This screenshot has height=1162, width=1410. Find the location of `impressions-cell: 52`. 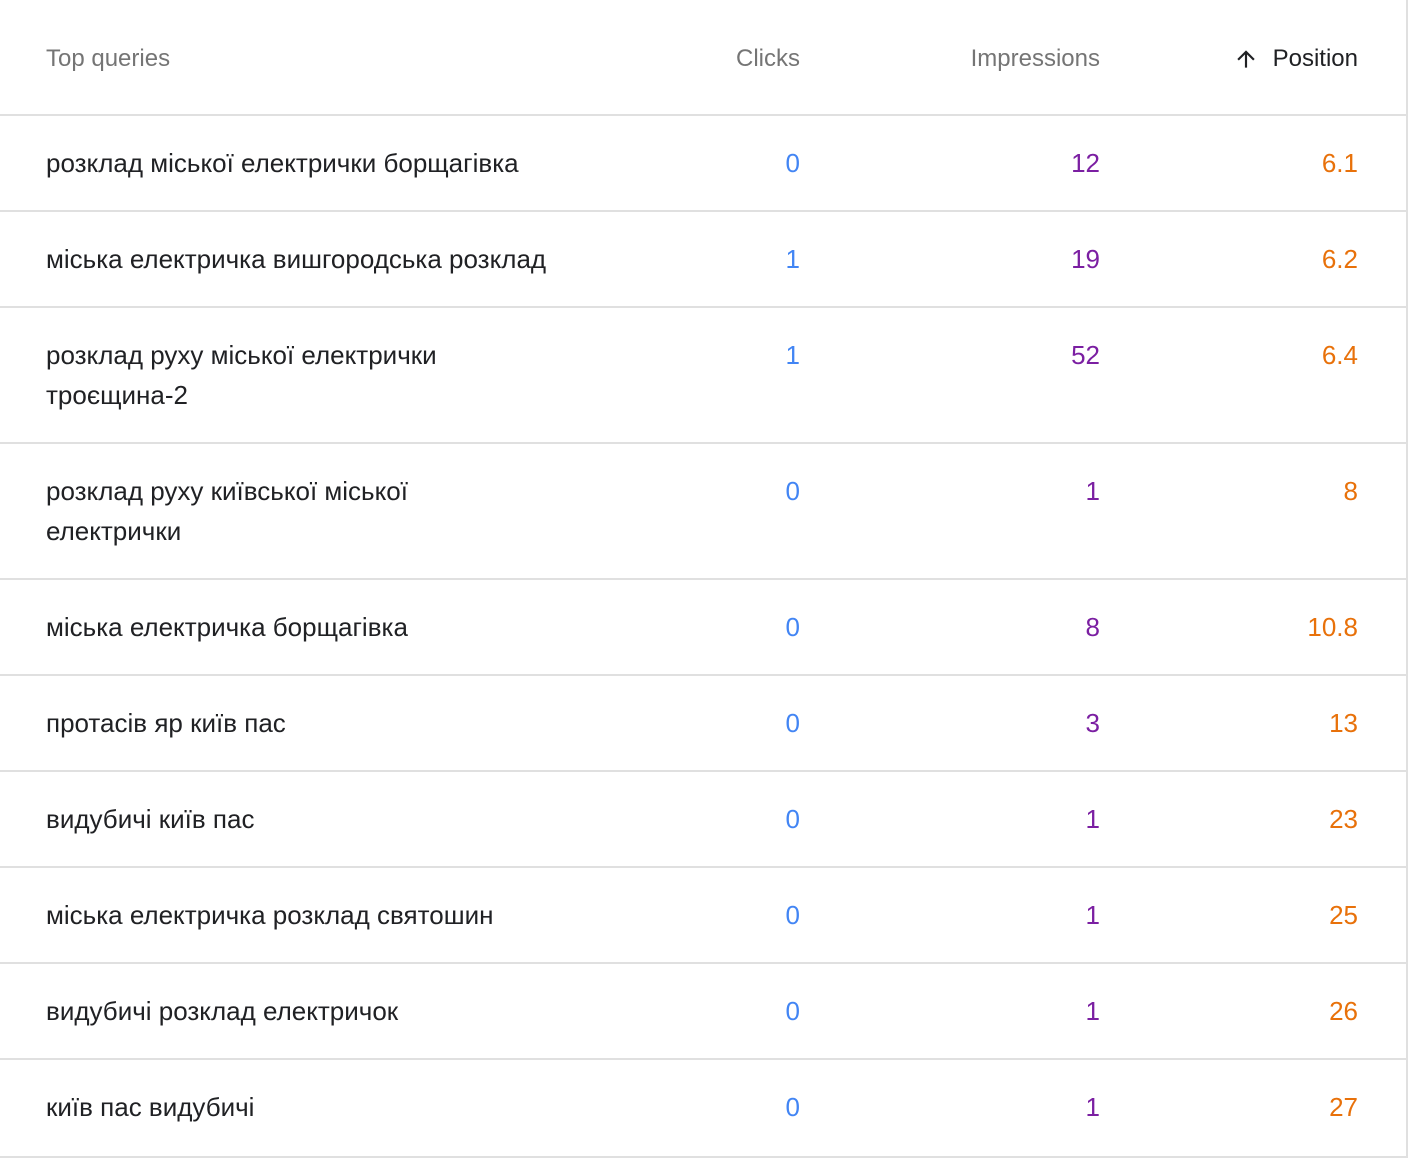

impressions-cell: 52 is located at coordinates (1085, 355).